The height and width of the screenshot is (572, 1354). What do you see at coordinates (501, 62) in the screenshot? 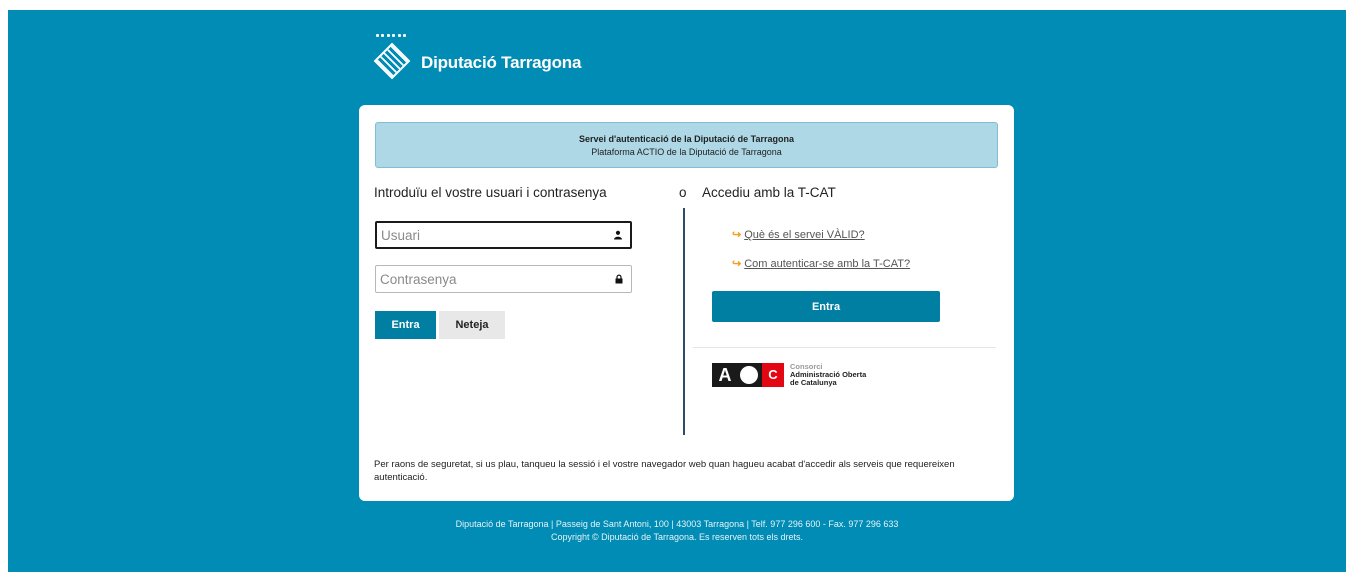
I see `brand-name: Diputació Tarragona` at bounding box center [501, 62].